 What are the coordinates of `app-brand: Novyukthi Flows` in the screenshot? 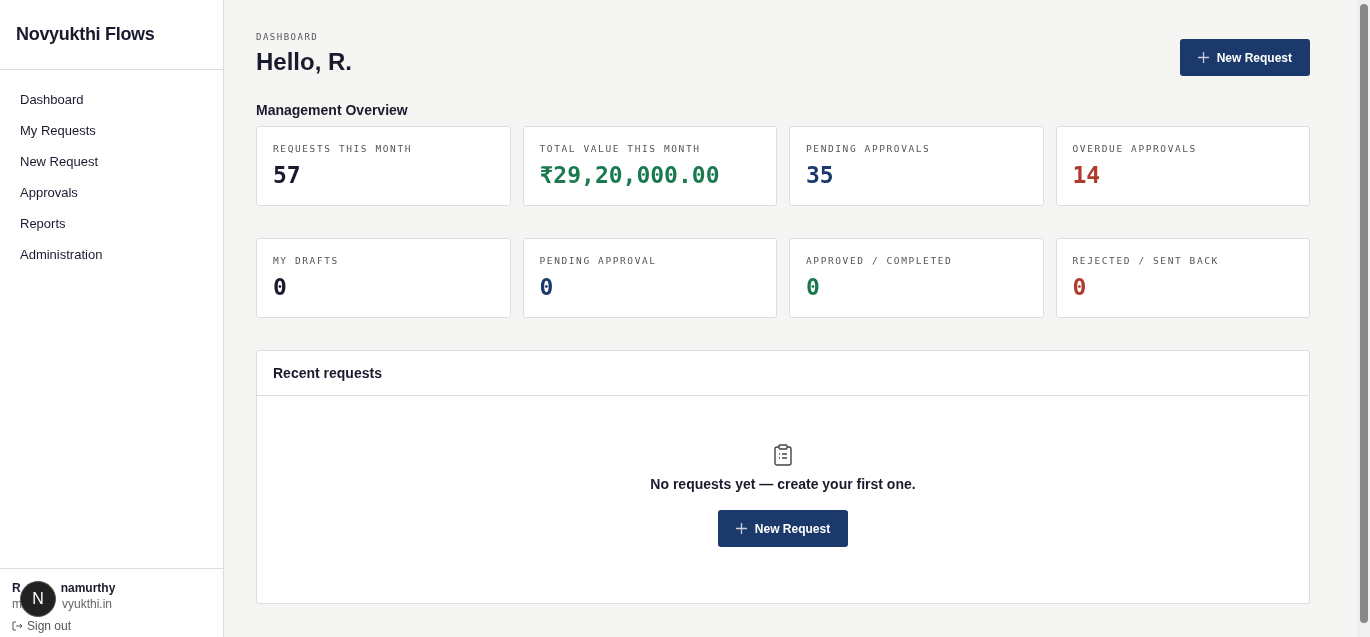 It's located at (111, 35).